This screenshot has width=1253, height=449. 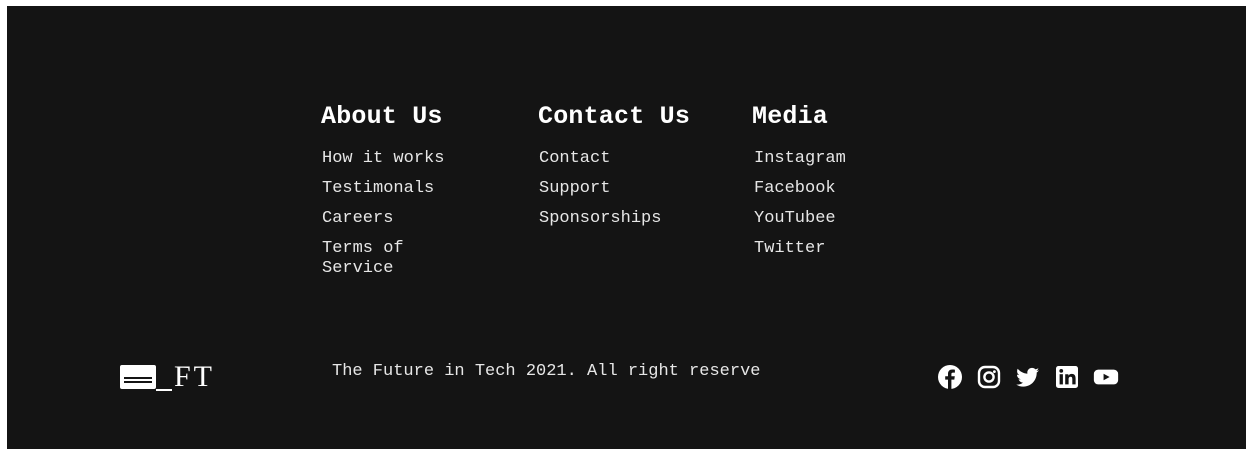 I want to click on site-logo: FT, so click(x=167, y=377).